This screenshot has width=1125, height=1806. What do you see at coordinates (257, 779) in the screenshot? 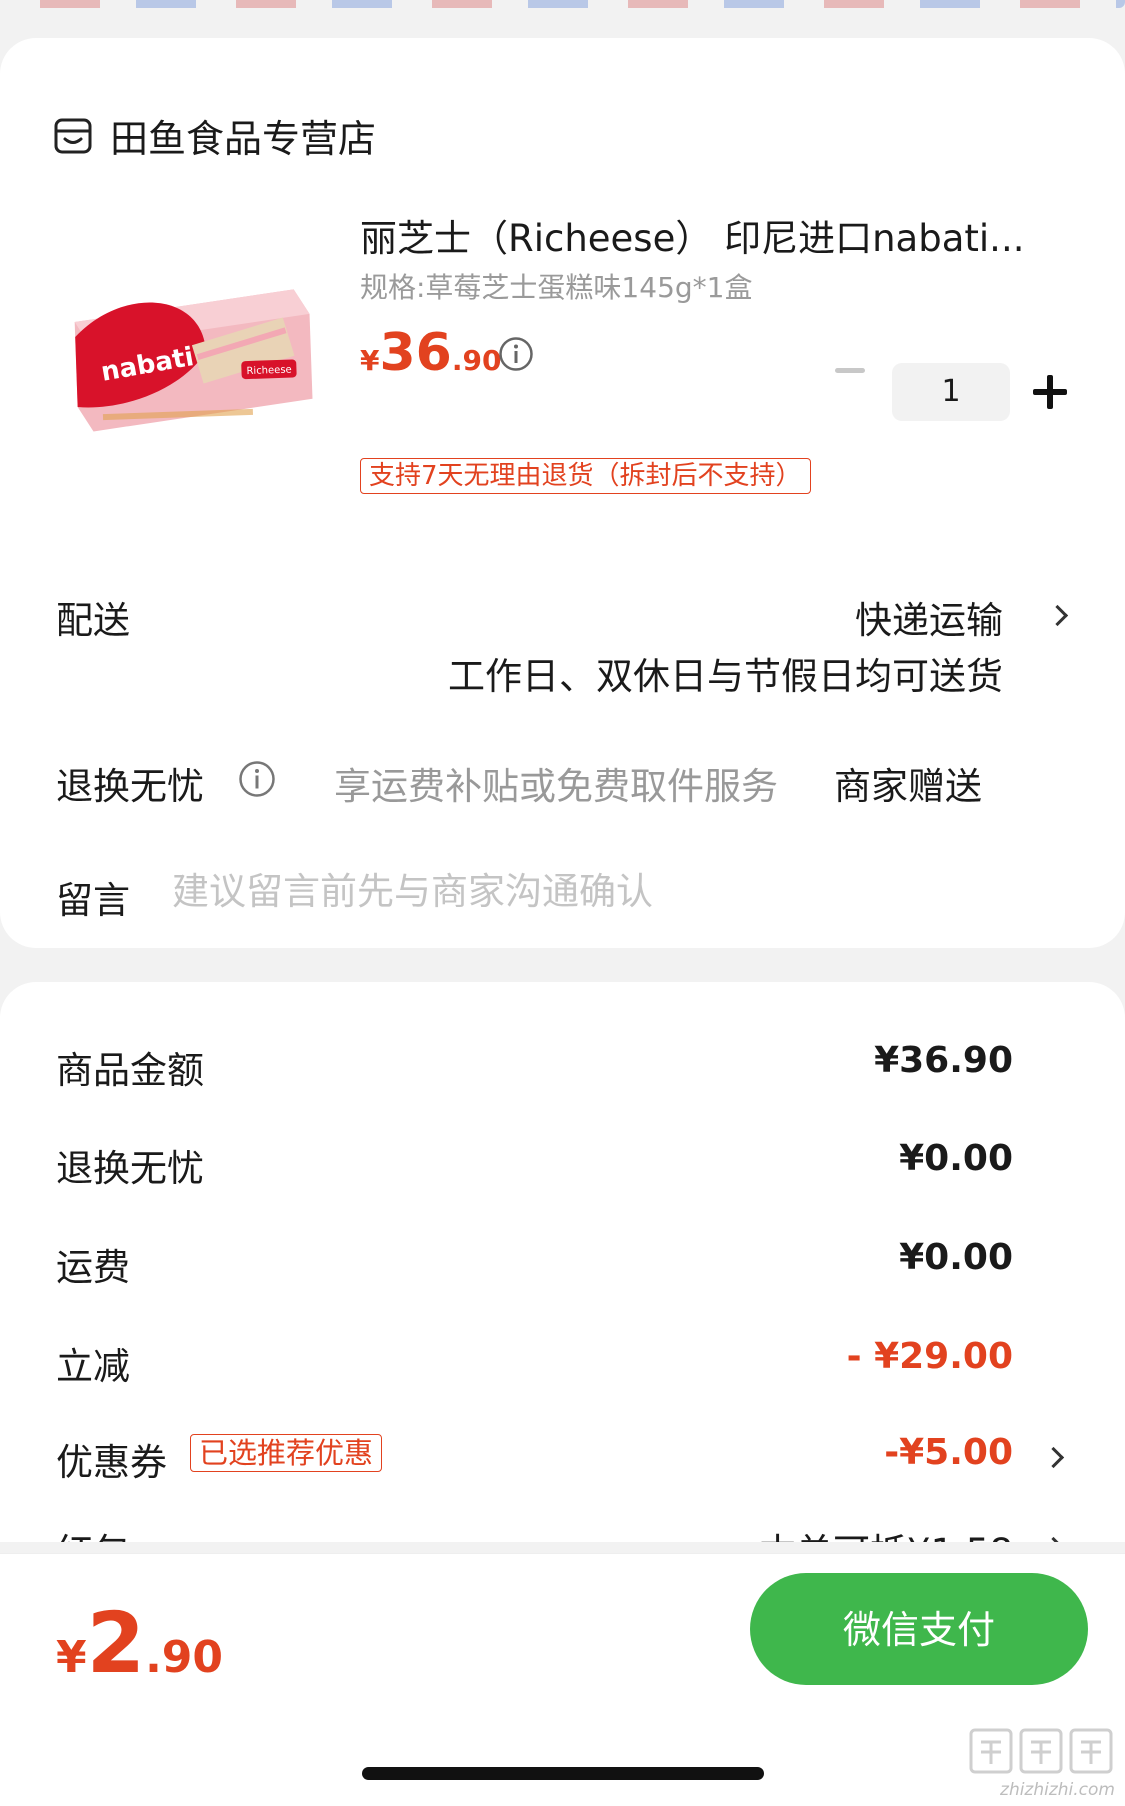
I see `refund-info-icon` at bounding box center [257, 779].